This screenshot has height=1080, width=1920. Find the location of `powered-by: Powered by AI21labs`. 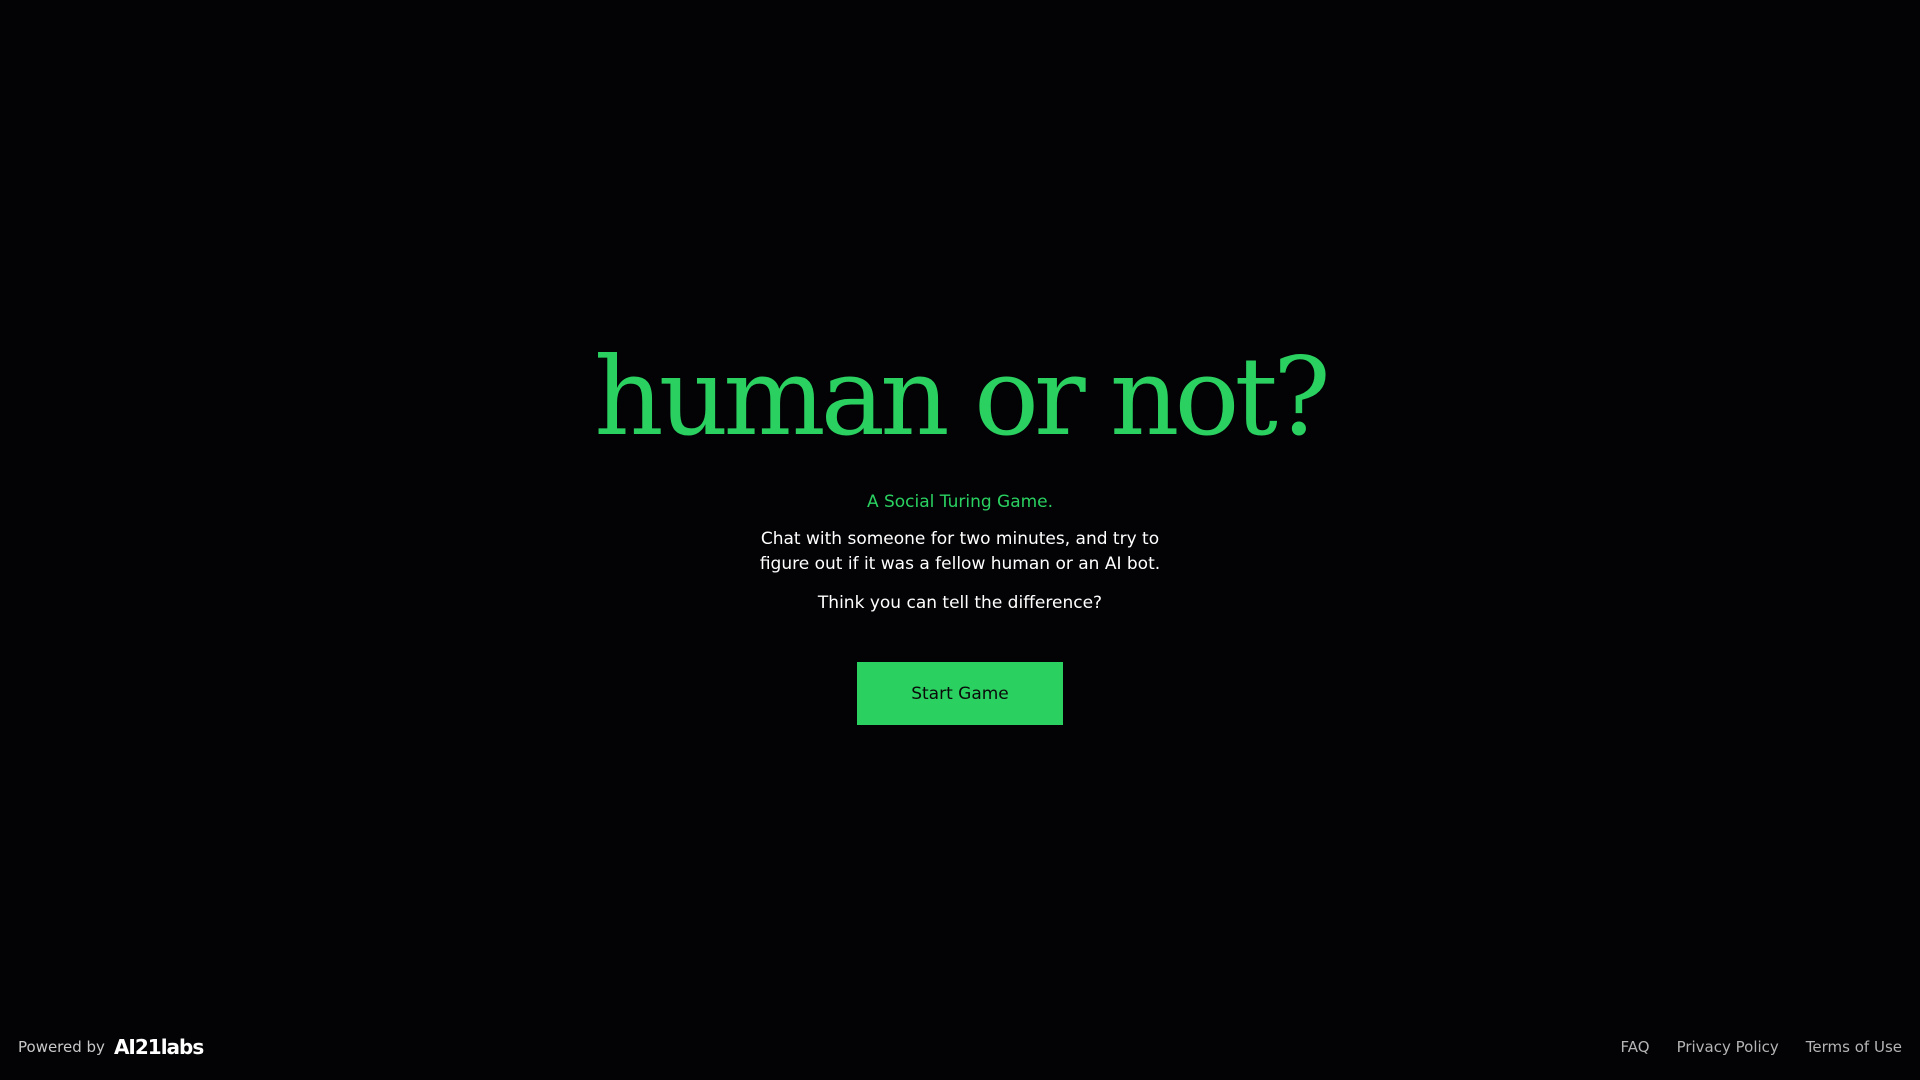

powered-by: Powered by AI21labs is located at coordinates (111, 1047).